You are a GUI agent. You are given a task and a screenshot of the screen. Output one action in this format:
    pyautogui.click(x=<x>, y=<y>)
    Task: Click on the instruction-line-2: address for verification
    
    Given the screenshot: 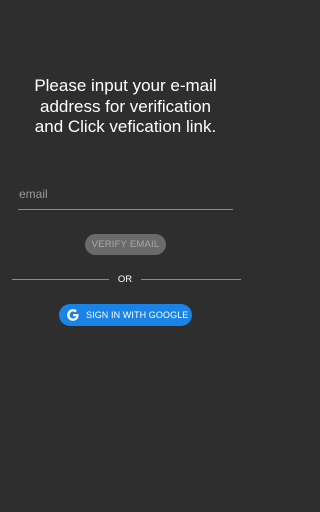 What is the action you would take?
    pyautogui.click(x=125, y=106)
    